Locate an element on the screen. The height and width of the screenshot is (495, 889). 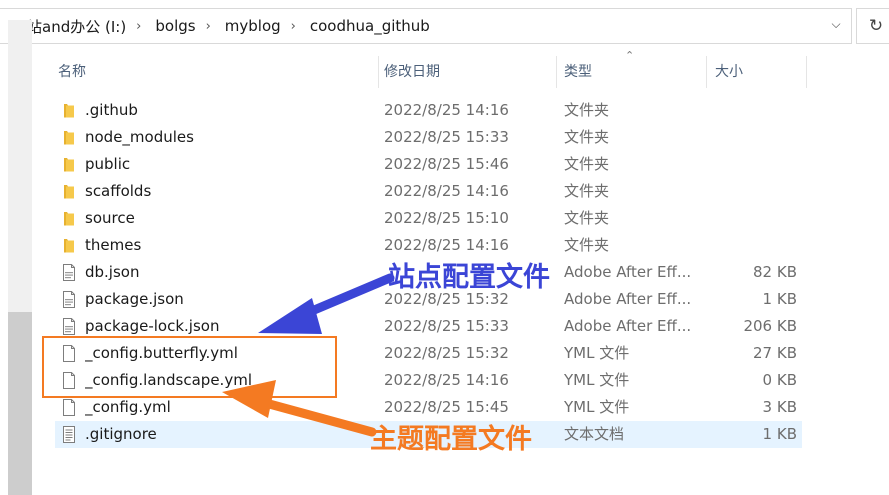
orange-arrow-icon is located at coordinates (299, 408).